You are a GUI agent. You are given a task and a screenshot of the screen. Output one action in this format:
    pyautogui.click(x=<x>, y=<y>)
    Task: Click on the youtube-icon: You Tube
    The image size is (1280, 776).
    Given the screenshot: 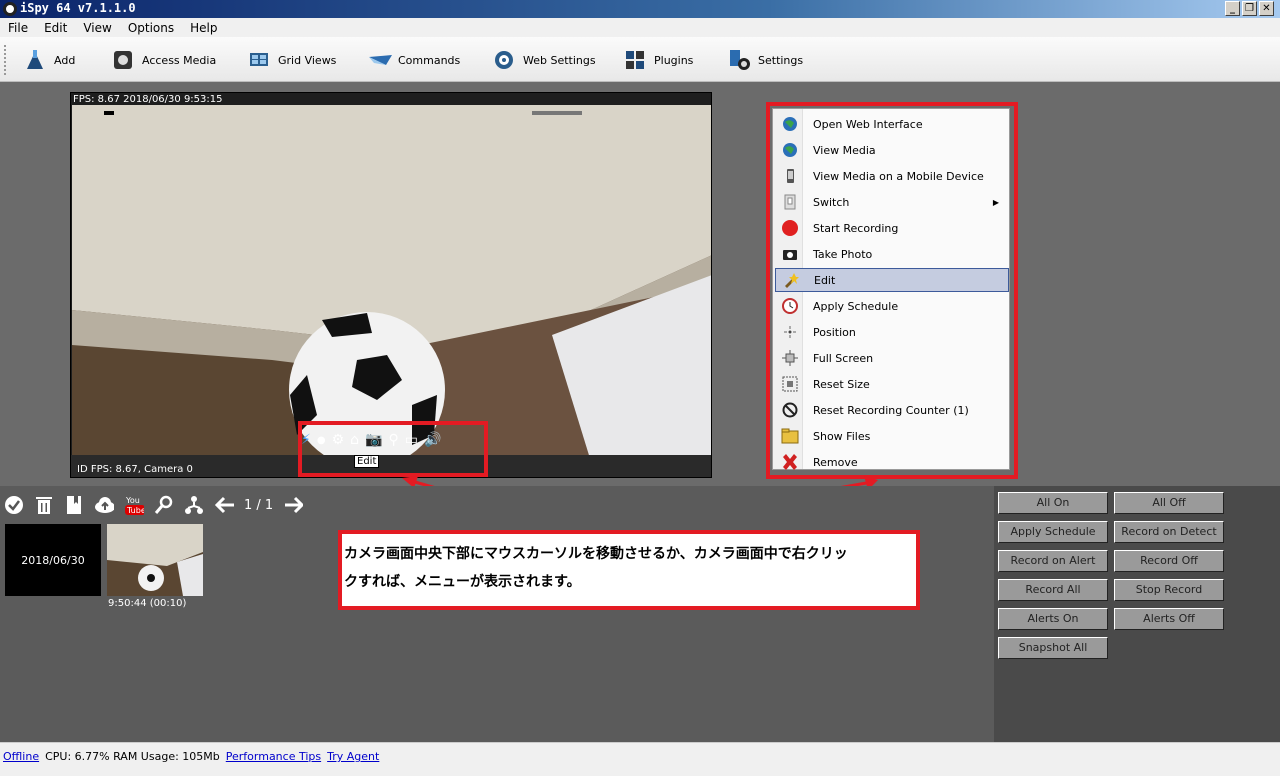 What is the action you would take?
    pyautogui.click(x=134, y=505)
    